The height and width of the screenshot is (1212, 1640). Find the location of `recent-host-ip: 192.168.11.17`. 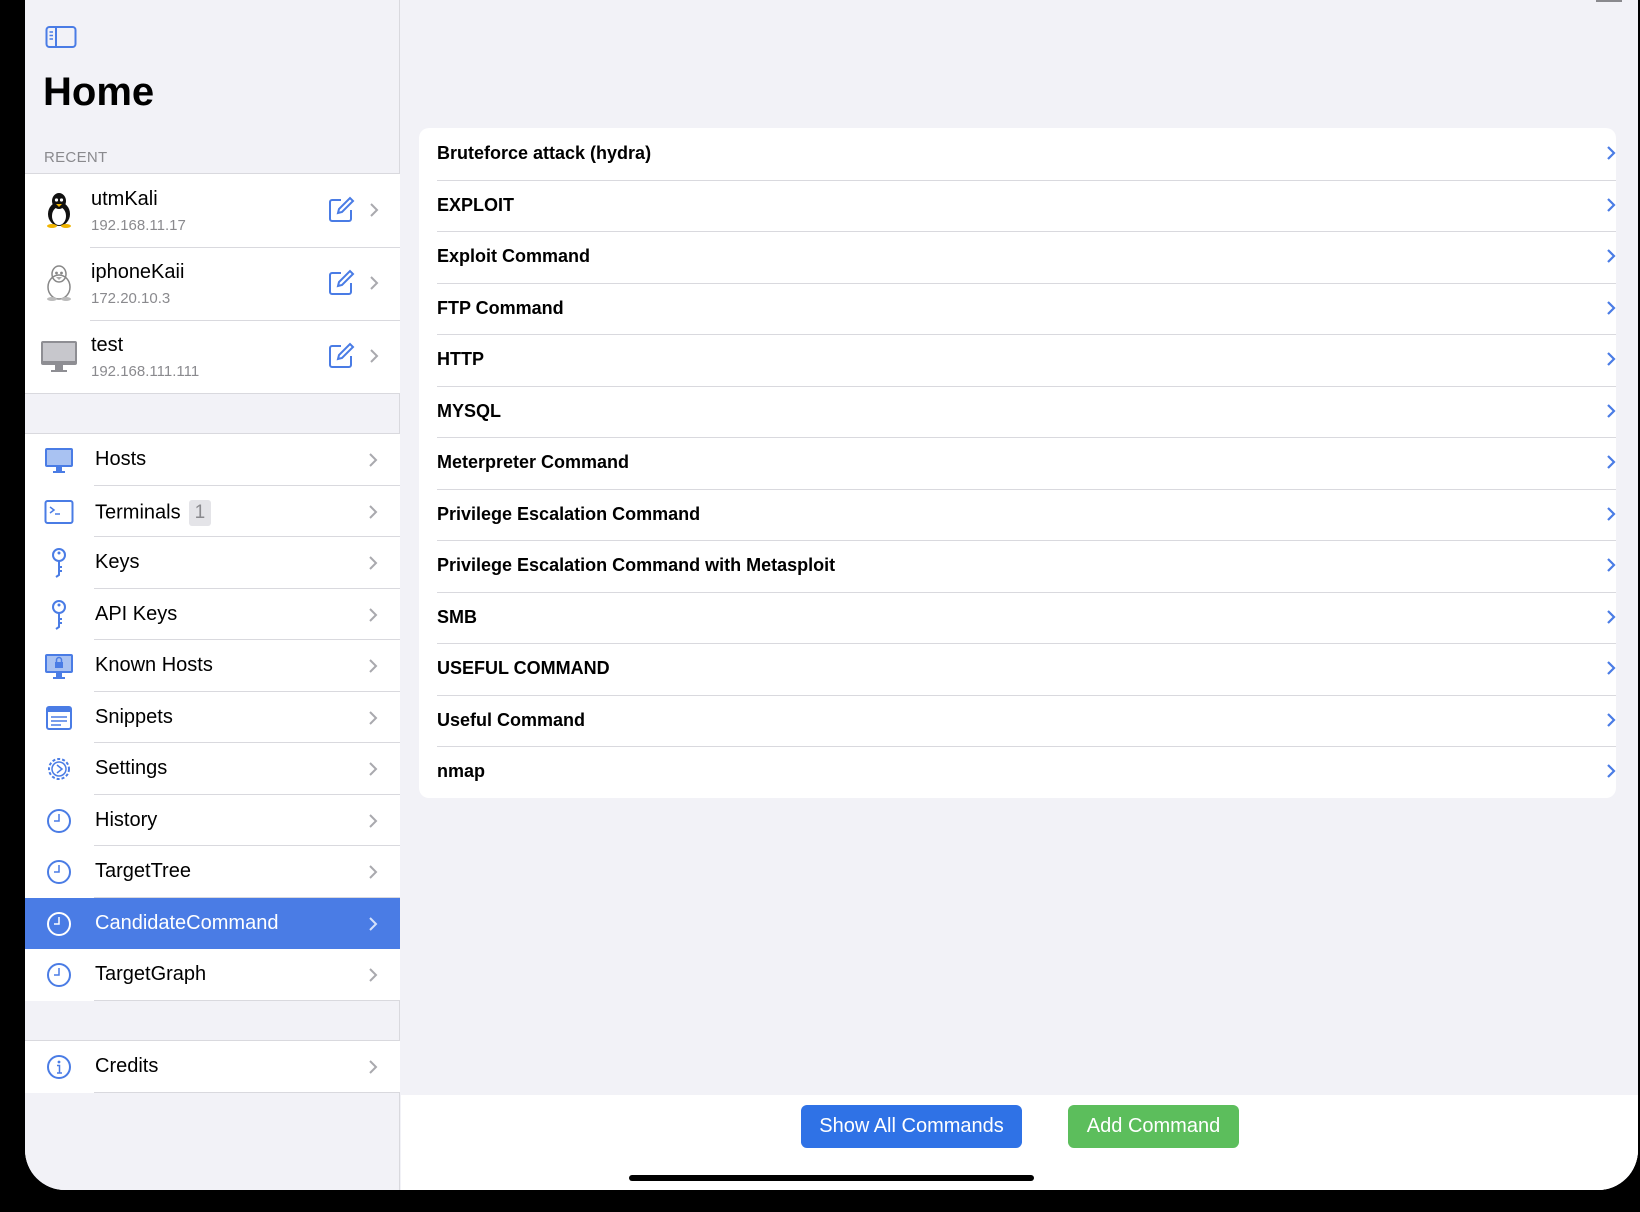

recent-host-ip: 192.168.11.17 is located at coordinates (138, 225).